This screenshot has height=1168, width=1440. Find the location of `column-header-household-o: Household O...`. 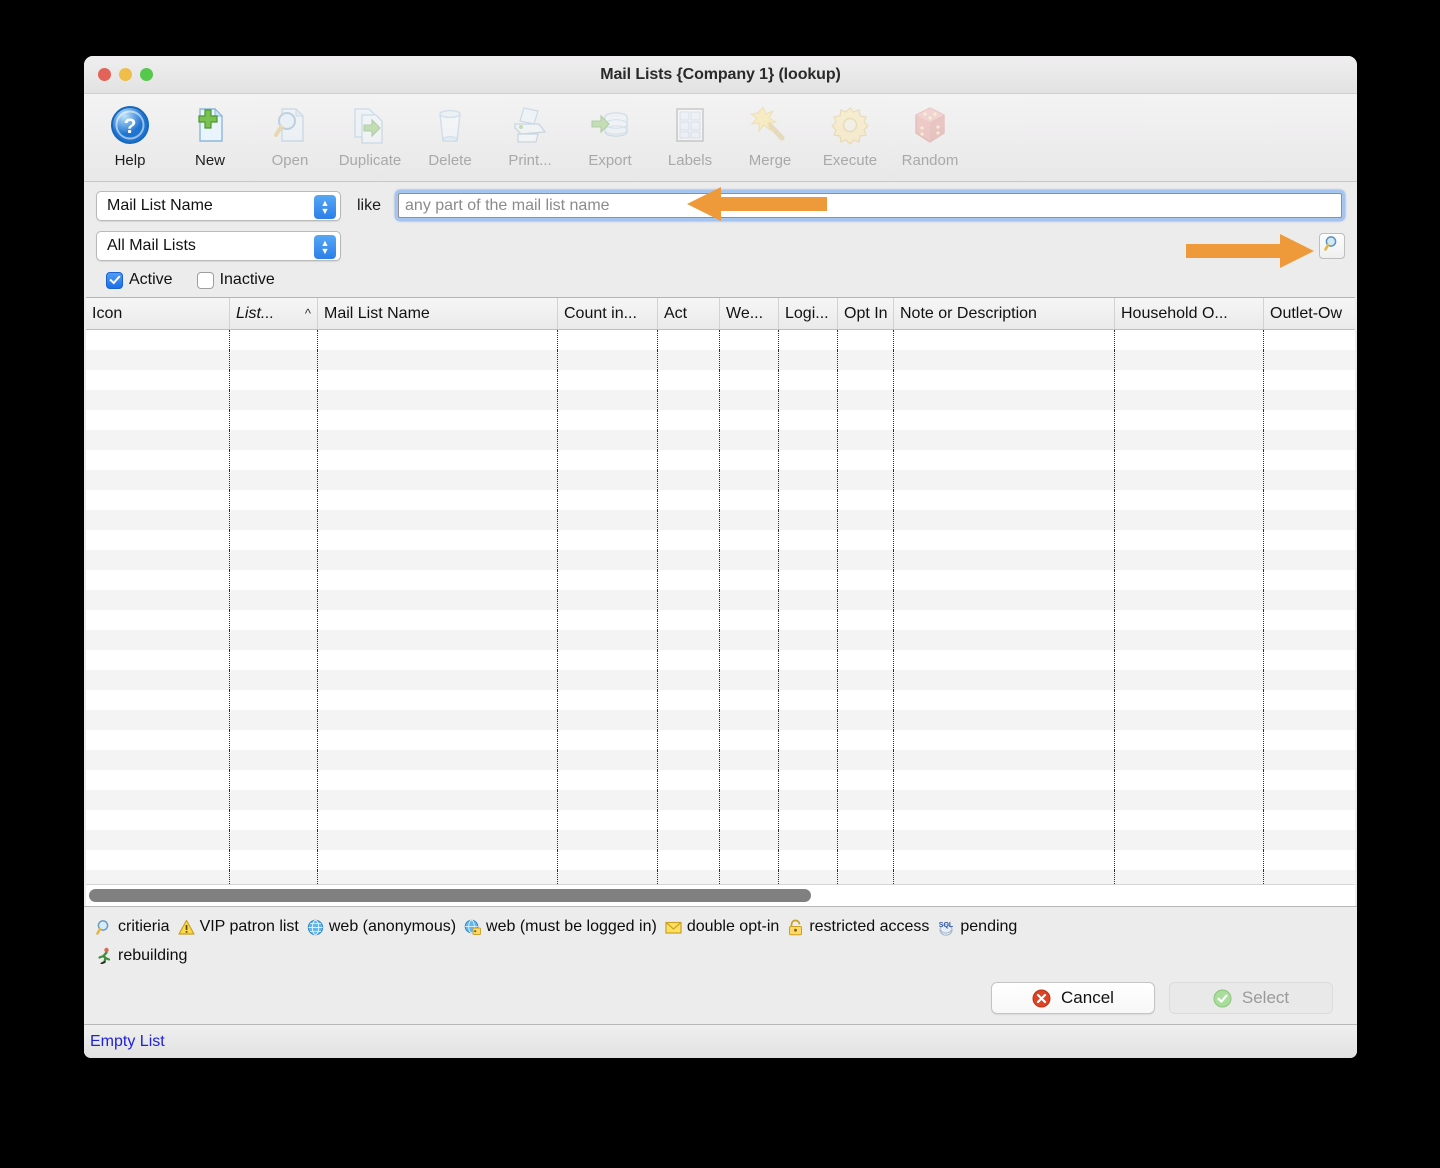

column-header-household-o: Household O... is located at coordinates (1189, 313).